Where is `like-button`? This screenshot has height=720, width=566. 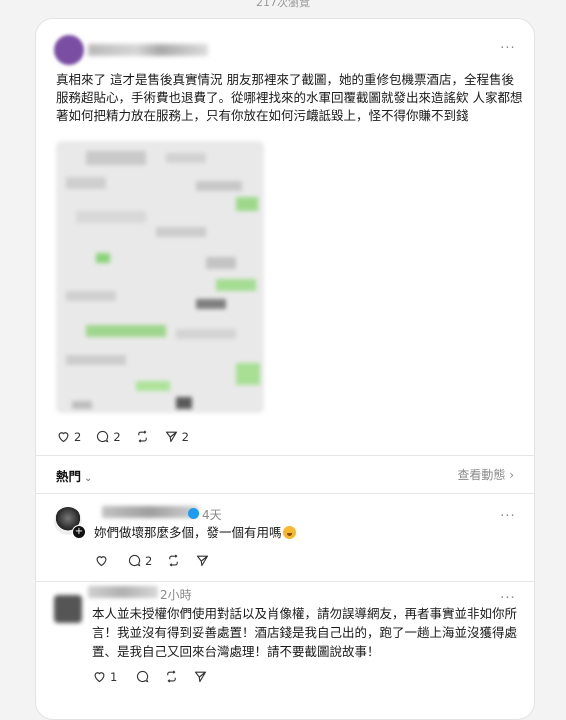 like-button is located at coordinates (101, 560).